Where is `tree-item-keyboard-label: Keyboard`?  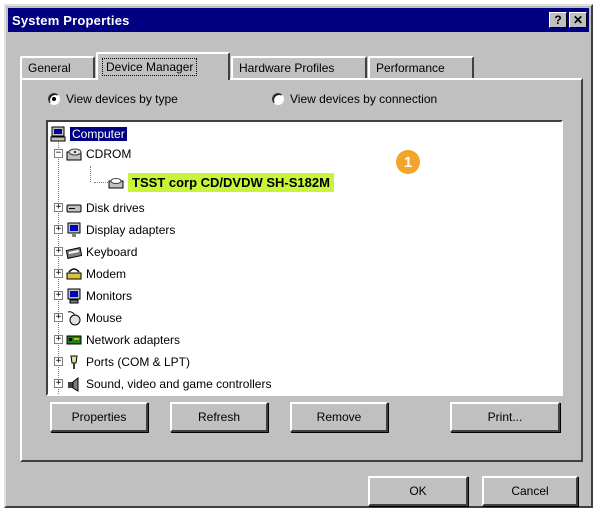
tree-item-keyboard-label: Keyboard is located at coordinates (112, 252).